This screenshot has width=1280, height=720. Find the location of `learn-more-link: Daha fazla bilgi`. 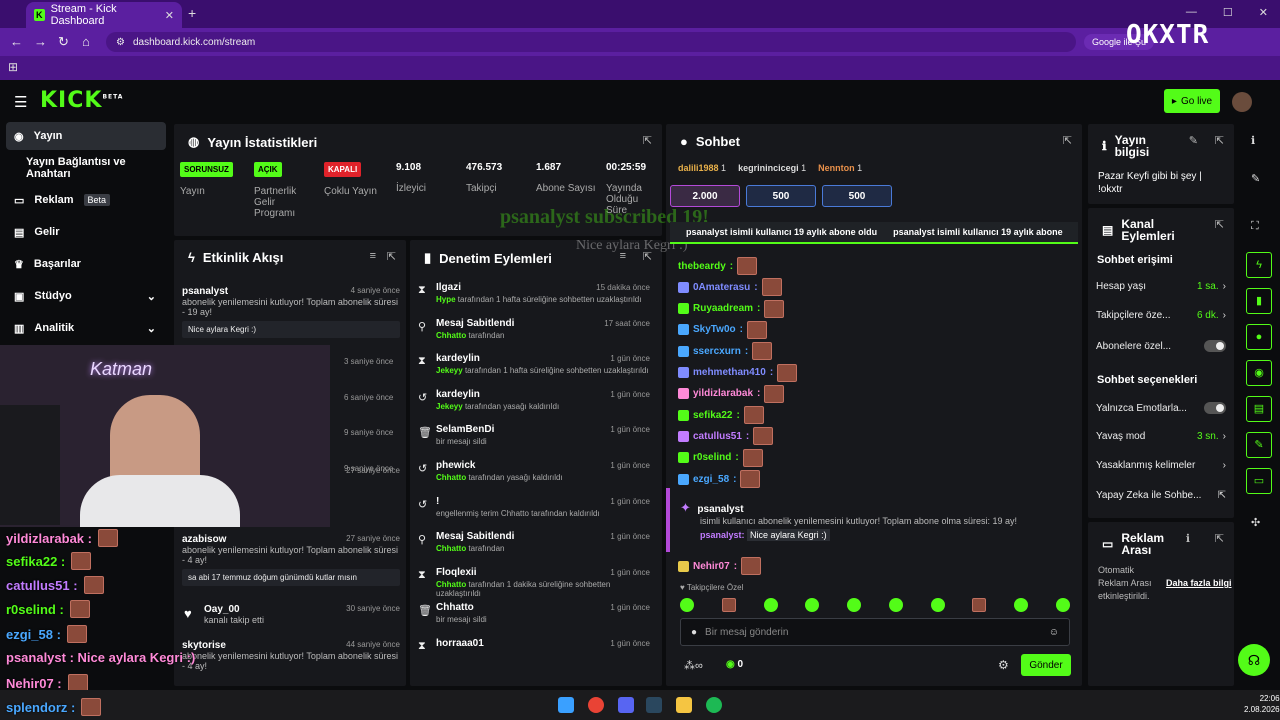

learn-more-link: Daha fazla bilgi is located at coordinates (1199, 583).